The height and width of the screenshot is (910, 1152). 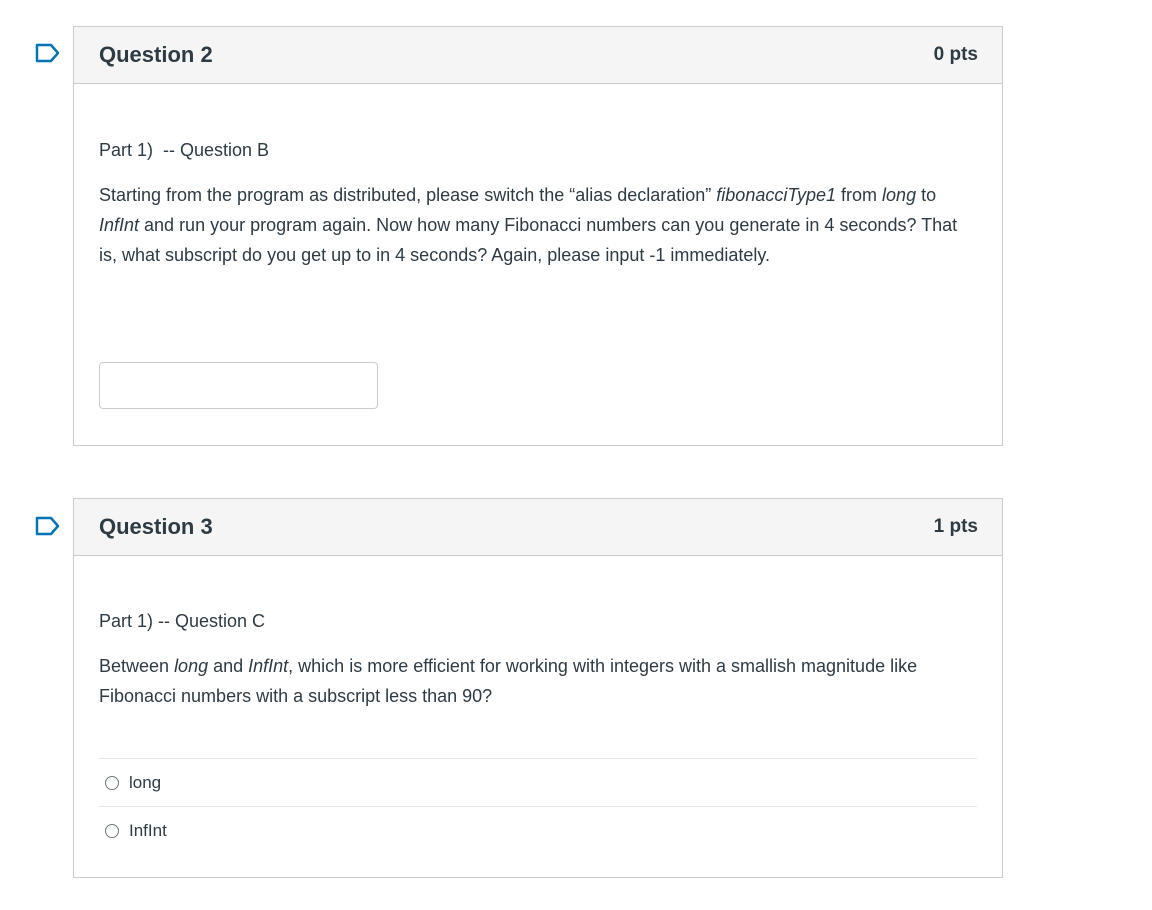 What do you see at coordinates (228, 666) in the screenshot?
I see `prompt-text: and` at bounding box center [228, 666].